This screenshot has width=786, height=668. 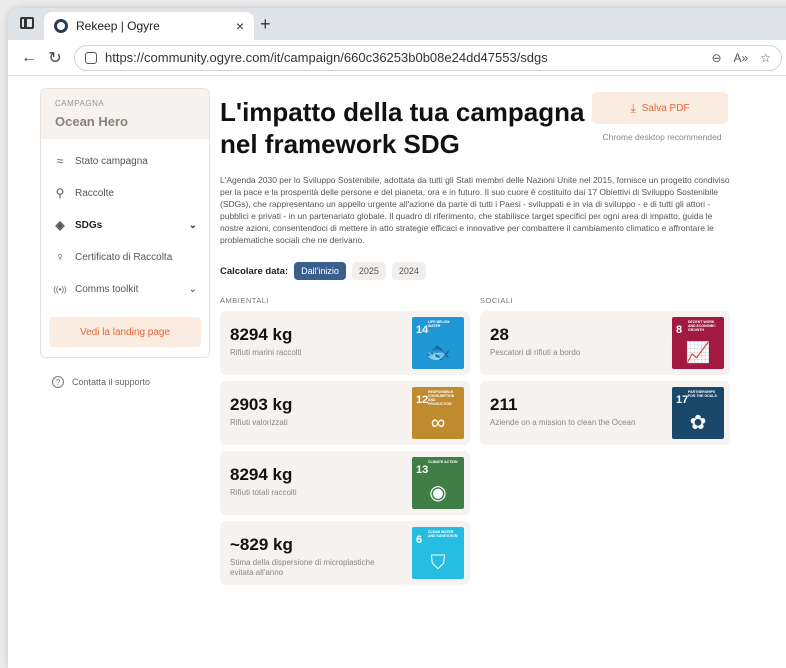 What do you see at coordinates (94, 193) in the screenshot?
I see `sidebar-item-label: Raccolte` at bounding box center [94, 193].